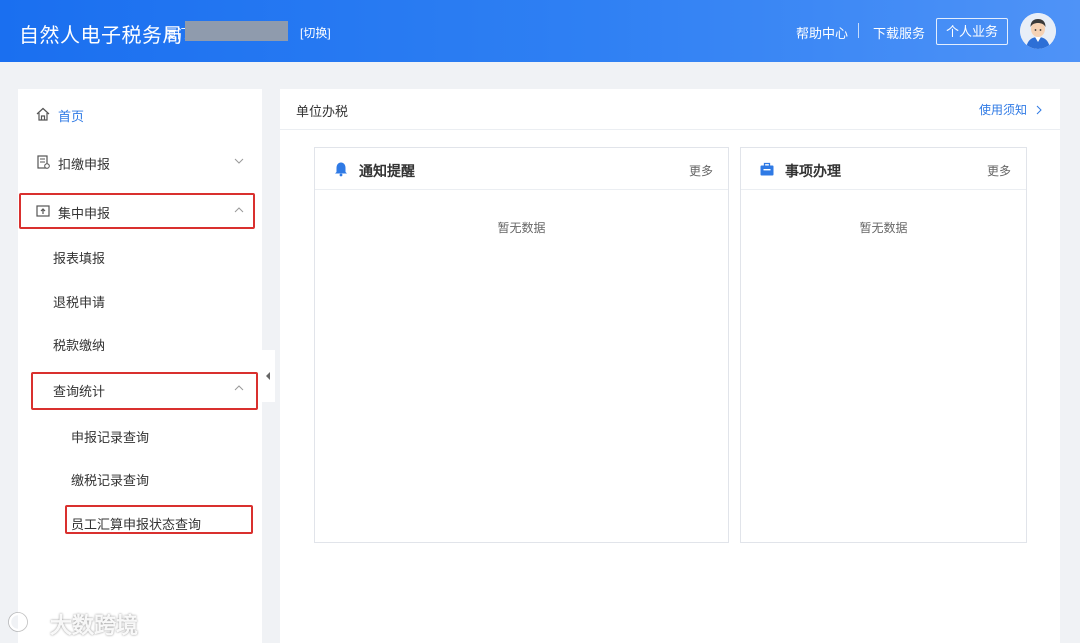 The image size is (1080, 643). I want to click on usage-notice-link: 使用须知, so click(1011, 109).